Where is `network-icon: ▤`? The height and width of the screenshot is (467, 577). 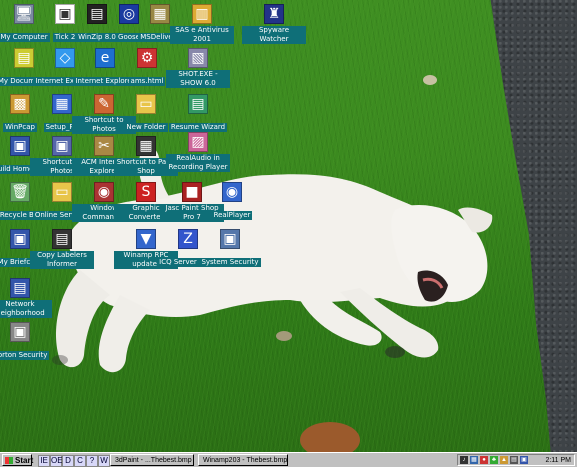 network-icon: ▤ is located at coordinates (20, 288).